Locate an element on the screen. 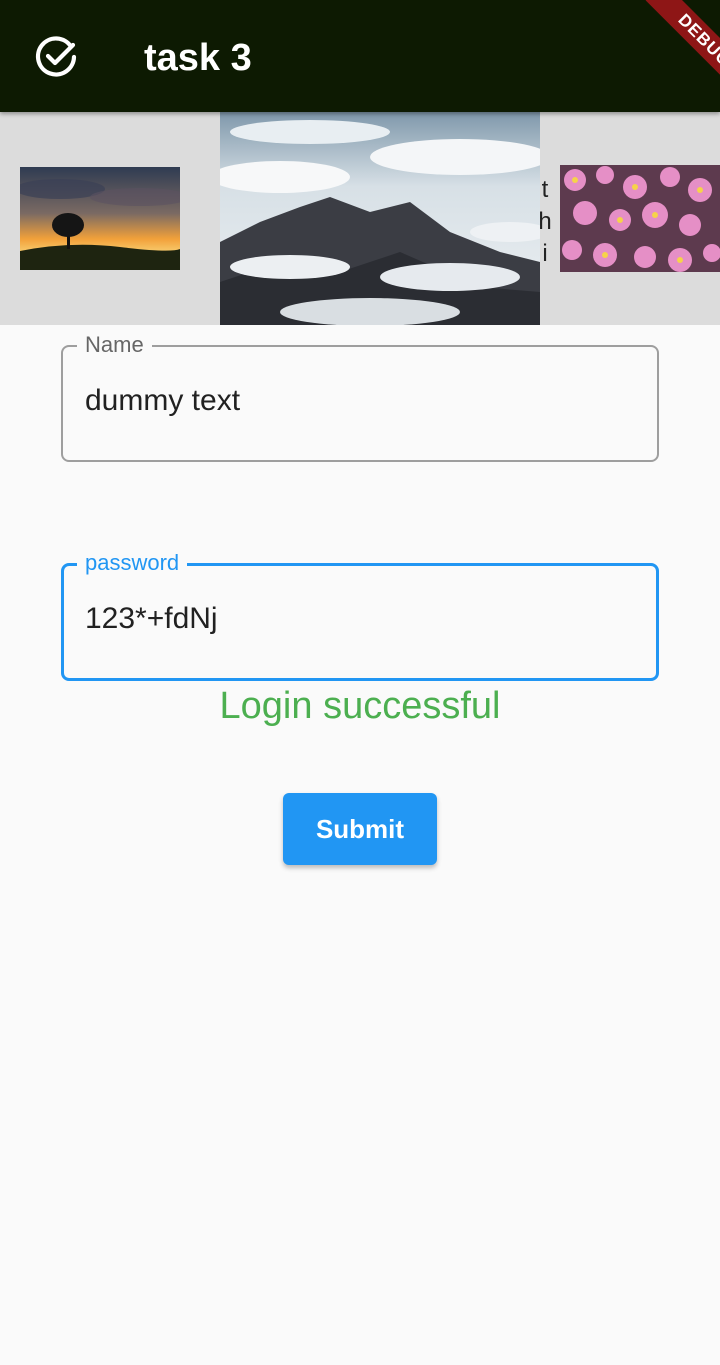 The width and height of the screenshot is (720, 1365). name-field-value: dummy text is located at coordinates (162, 401).